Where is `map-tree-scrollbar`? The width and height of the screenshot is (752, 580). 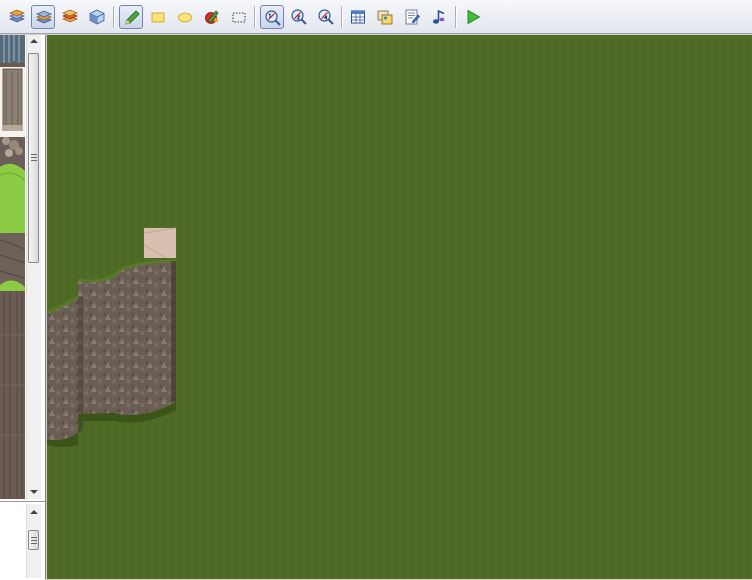 map-tree-scrollbar is located at coordinates (33, 541).